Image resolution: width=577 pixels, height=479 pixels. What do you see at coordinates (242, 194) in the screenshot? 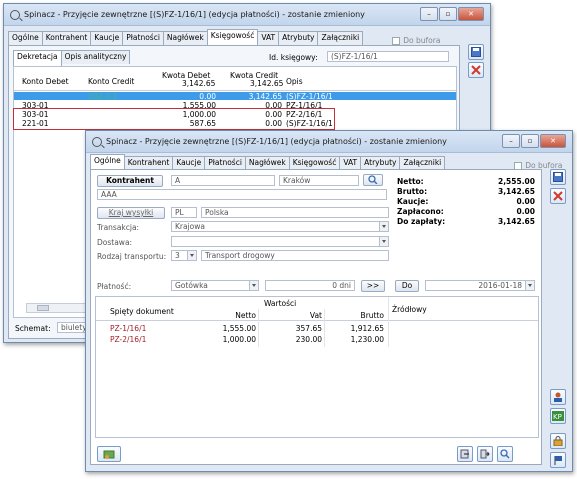
I see `kontrahent-name-field: AAA` at bounding box center [242, 194].